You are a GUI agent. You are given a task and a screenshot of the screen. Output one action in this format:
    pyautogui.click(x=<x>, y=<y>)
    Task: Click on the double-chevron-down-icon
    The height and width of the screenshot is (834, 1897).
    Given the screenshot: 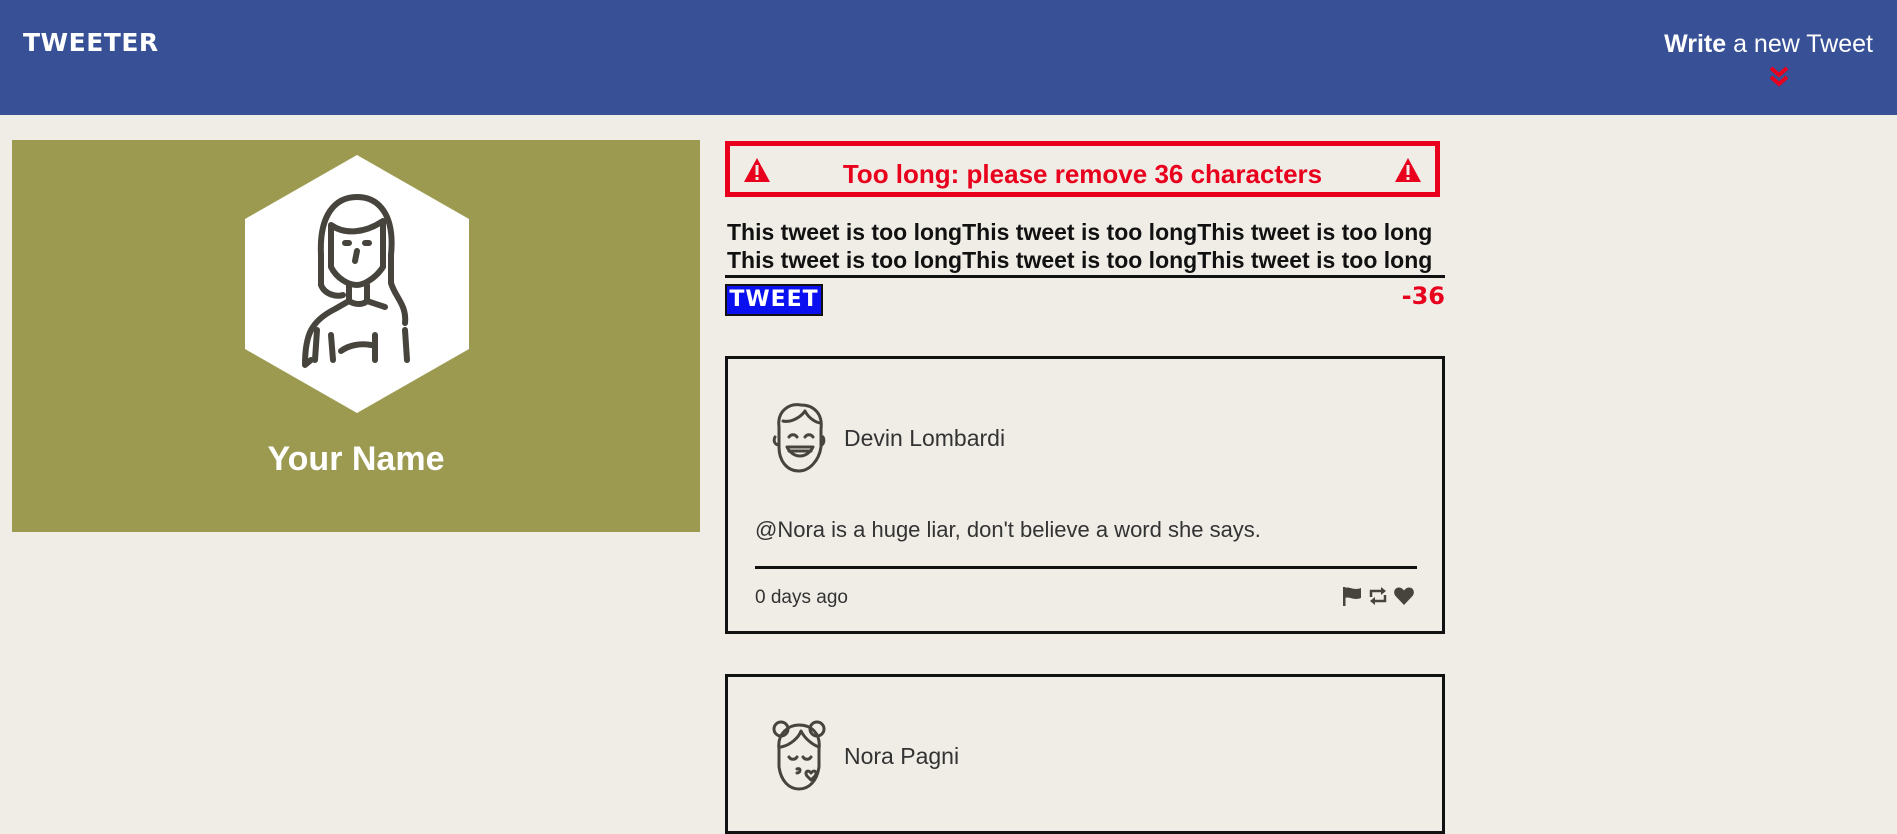 What is the action you would take?
    pyautogui.click(x=1779, y=78)
    